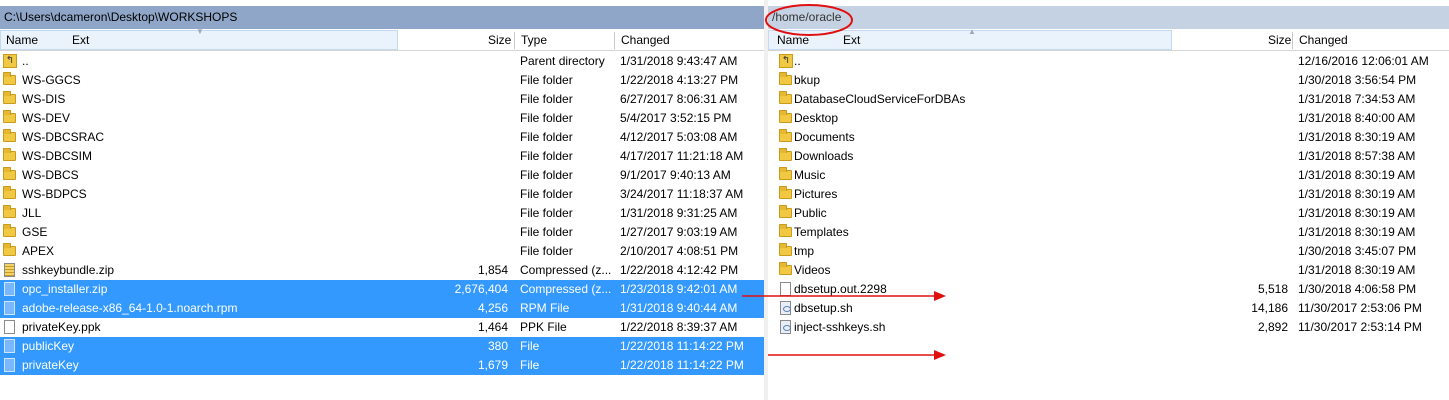  I want to click on file-changed: 1/22/2018 4:12:42 PM, so click(679, 270).